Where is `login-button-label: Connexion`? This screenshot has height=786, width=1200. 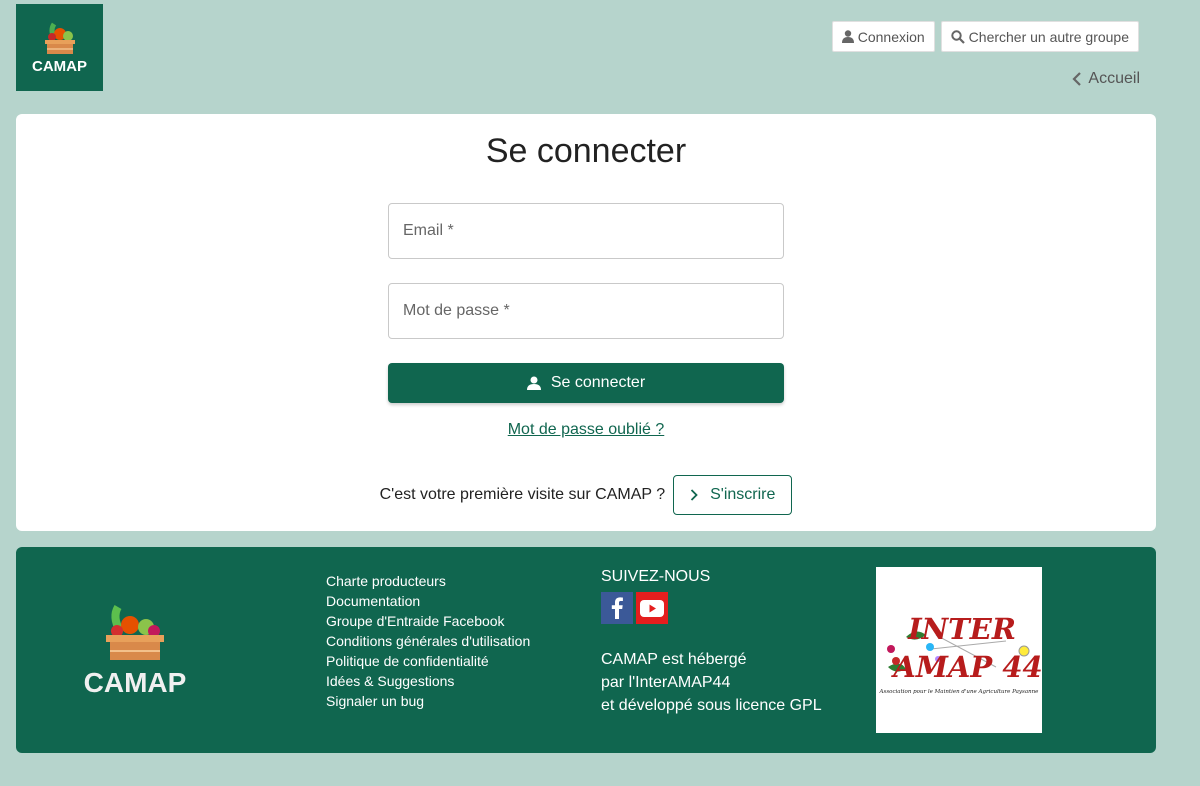 login-button-label: Connexion is located at coordinates (891, 36).